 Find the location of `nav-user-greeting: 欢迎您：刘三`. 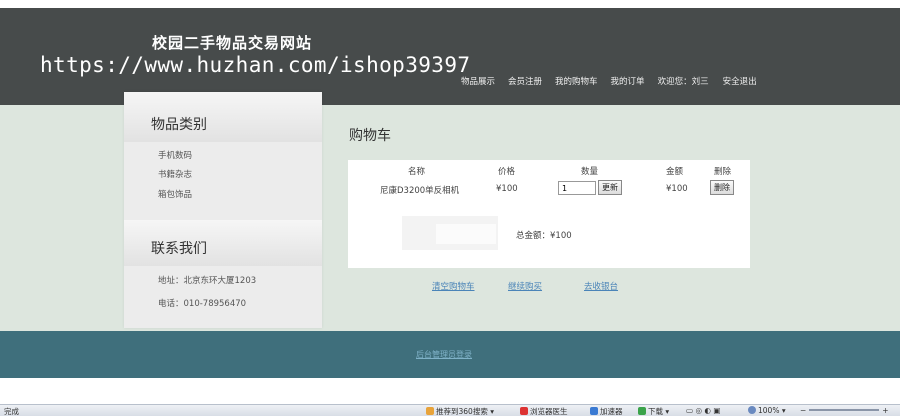

nav-user-greeting: 欢迎您：刘三 is located at coordinates (683, 82).